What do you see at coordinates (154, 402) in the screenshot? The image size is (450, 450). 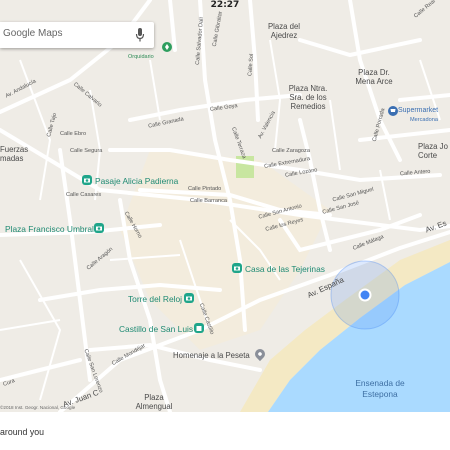 I see `place-label-almengual: Plaza Almengual` at bounding box center [154, 402].